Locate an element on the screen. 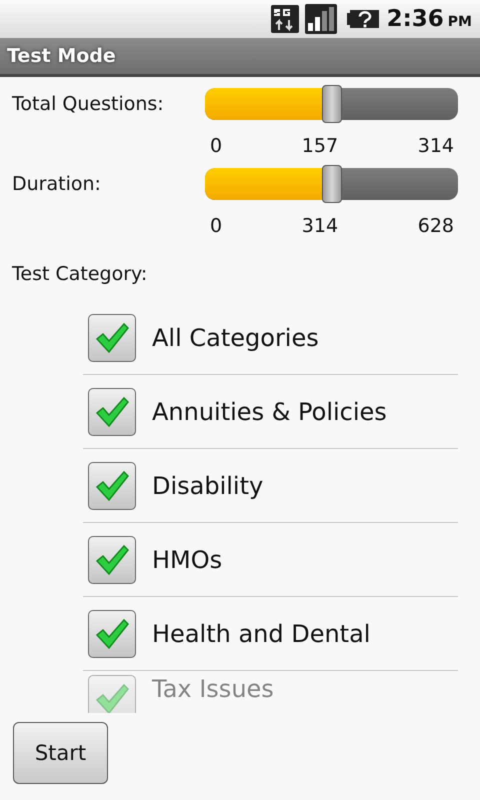 The width and height of the screenshot is (480, 800). network-3g-icon is located at coordinates (284, 19).